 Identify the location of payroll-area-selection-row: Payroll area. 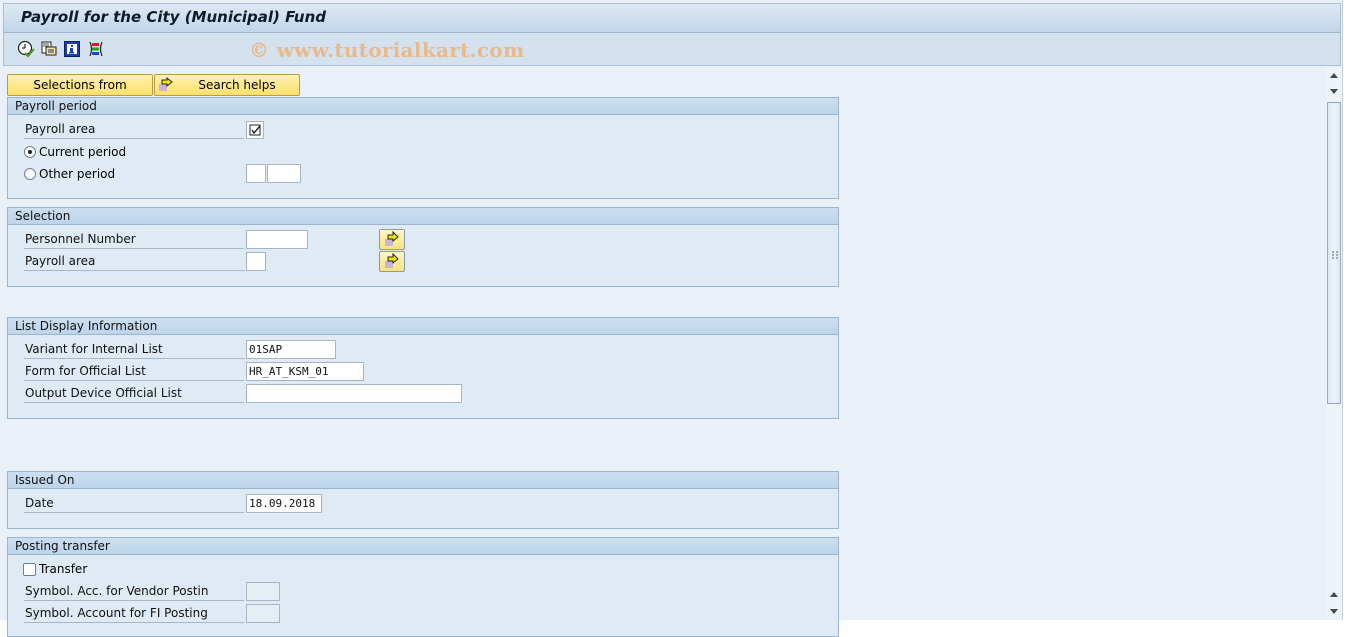
(143, 261).